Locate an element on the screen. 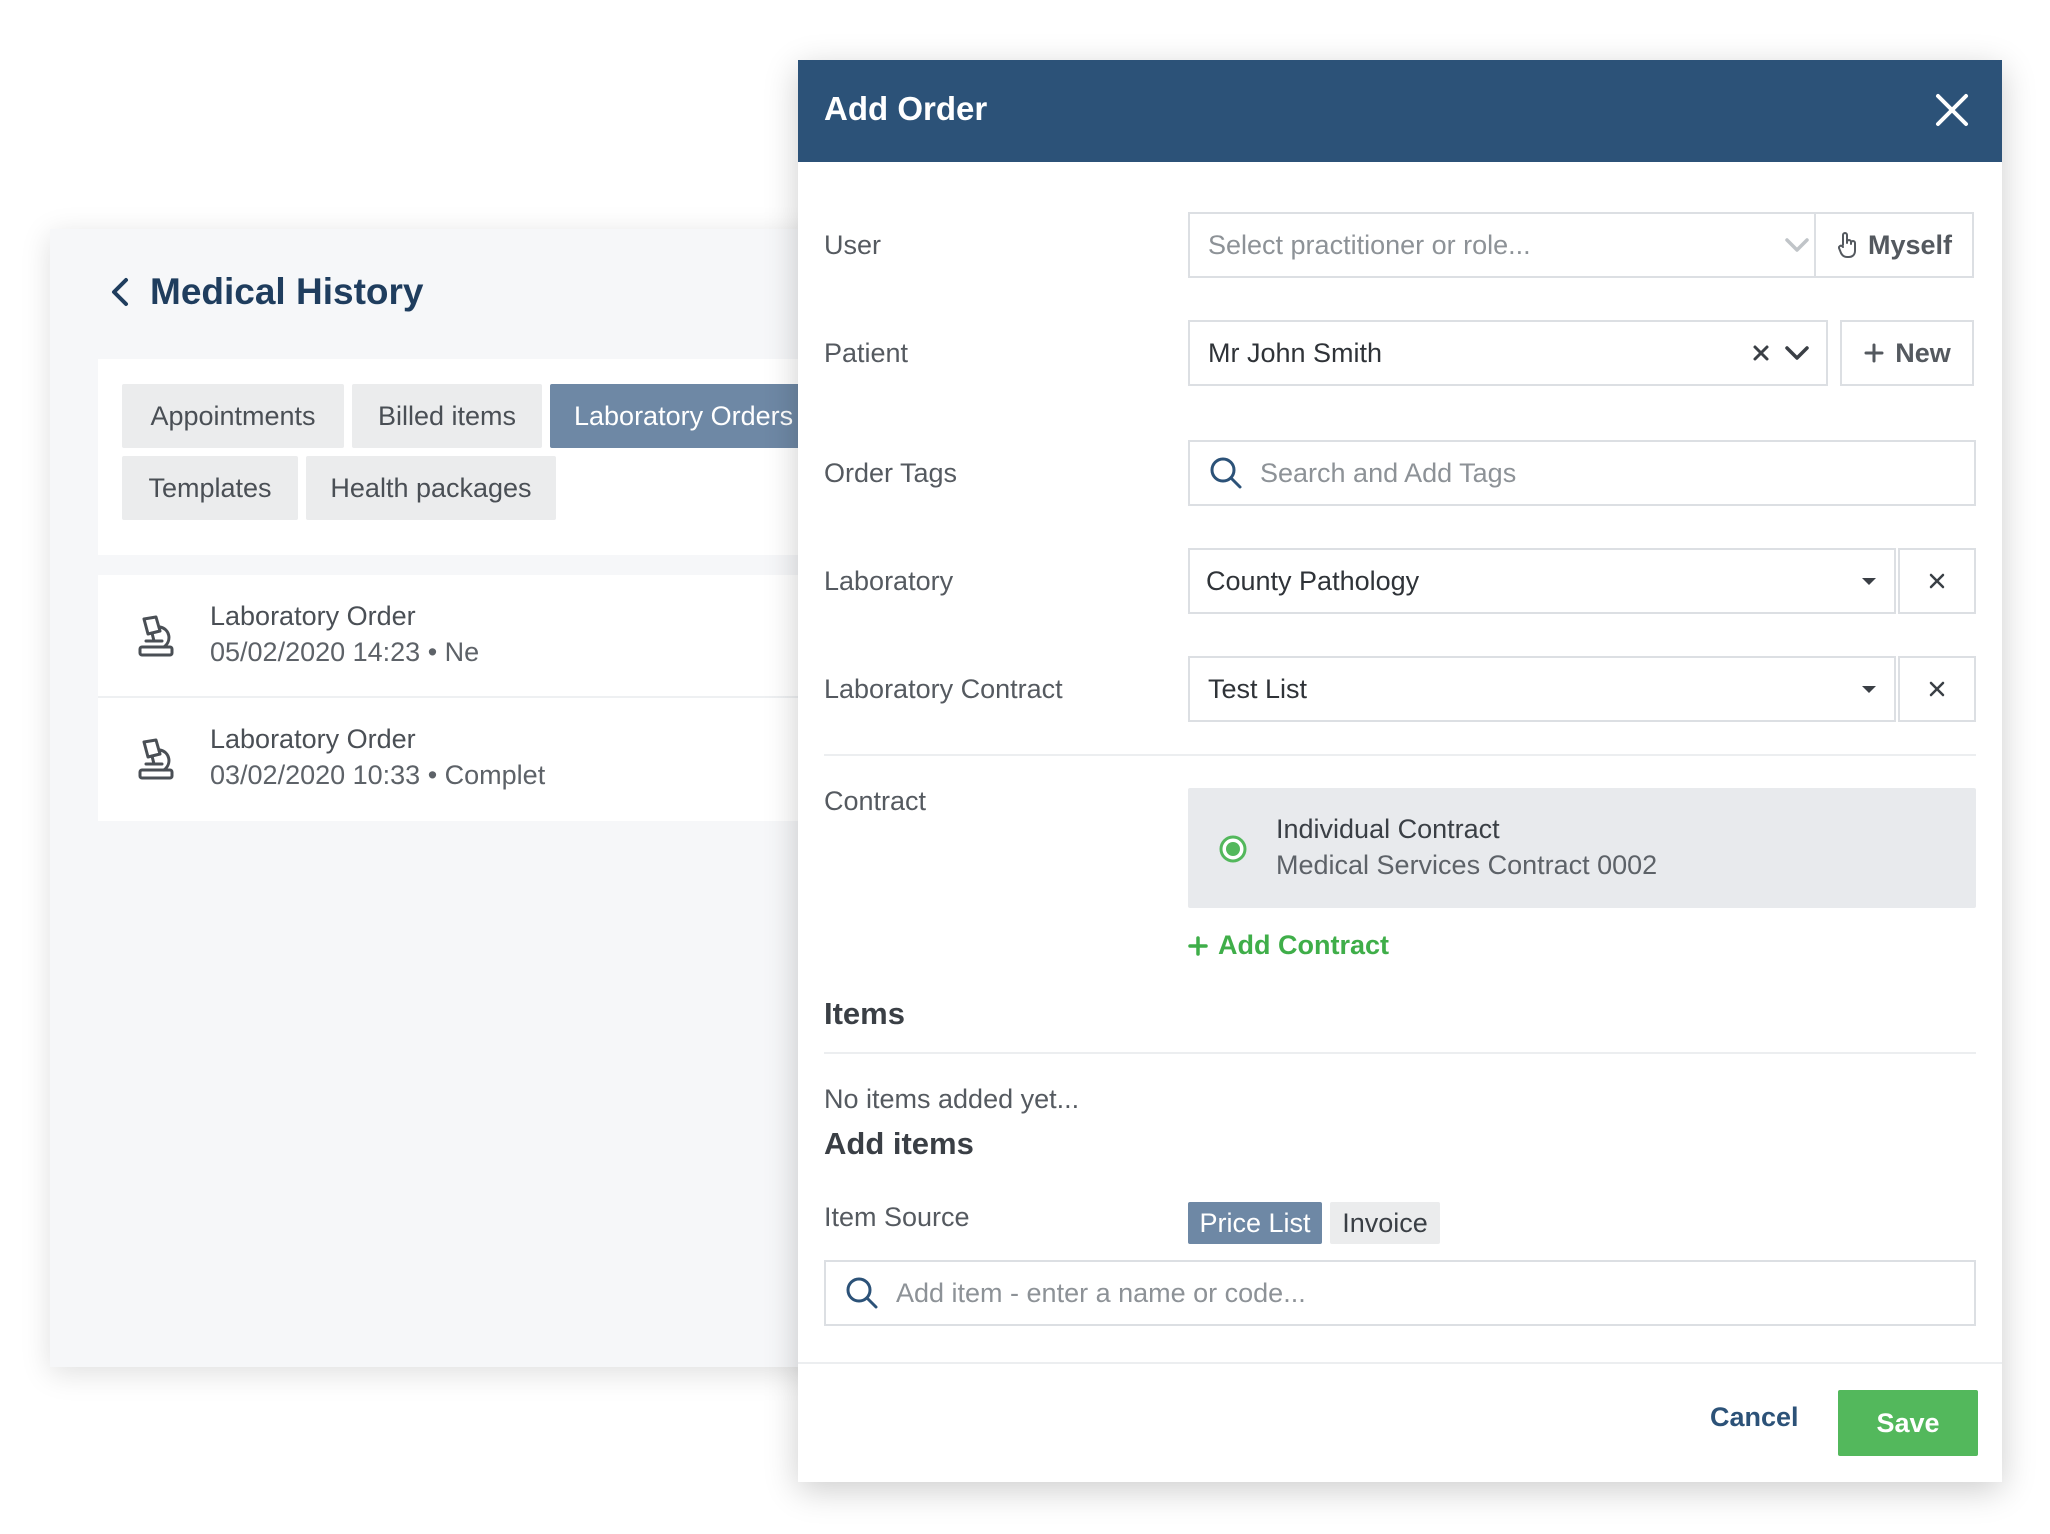 The height and width of the screenshot is (1534, 2050). tab-templates: Templates is located at coordinates (210, 488).